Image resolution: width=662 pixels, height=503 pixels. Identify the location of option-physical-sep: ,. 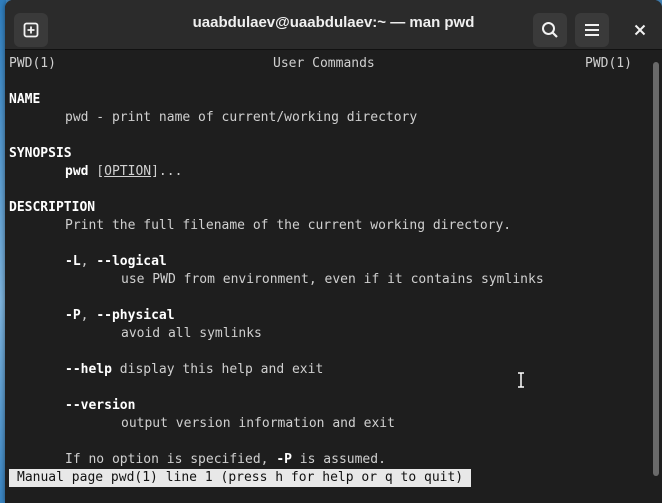
(88, 315).